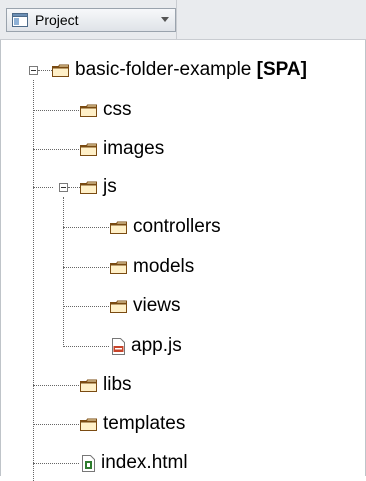 The image size is (366, 481). What do you see at coordinates (144, 462) in the screenshot?
I see `tree-node-label: index.html` at bounding box center [144, 462].